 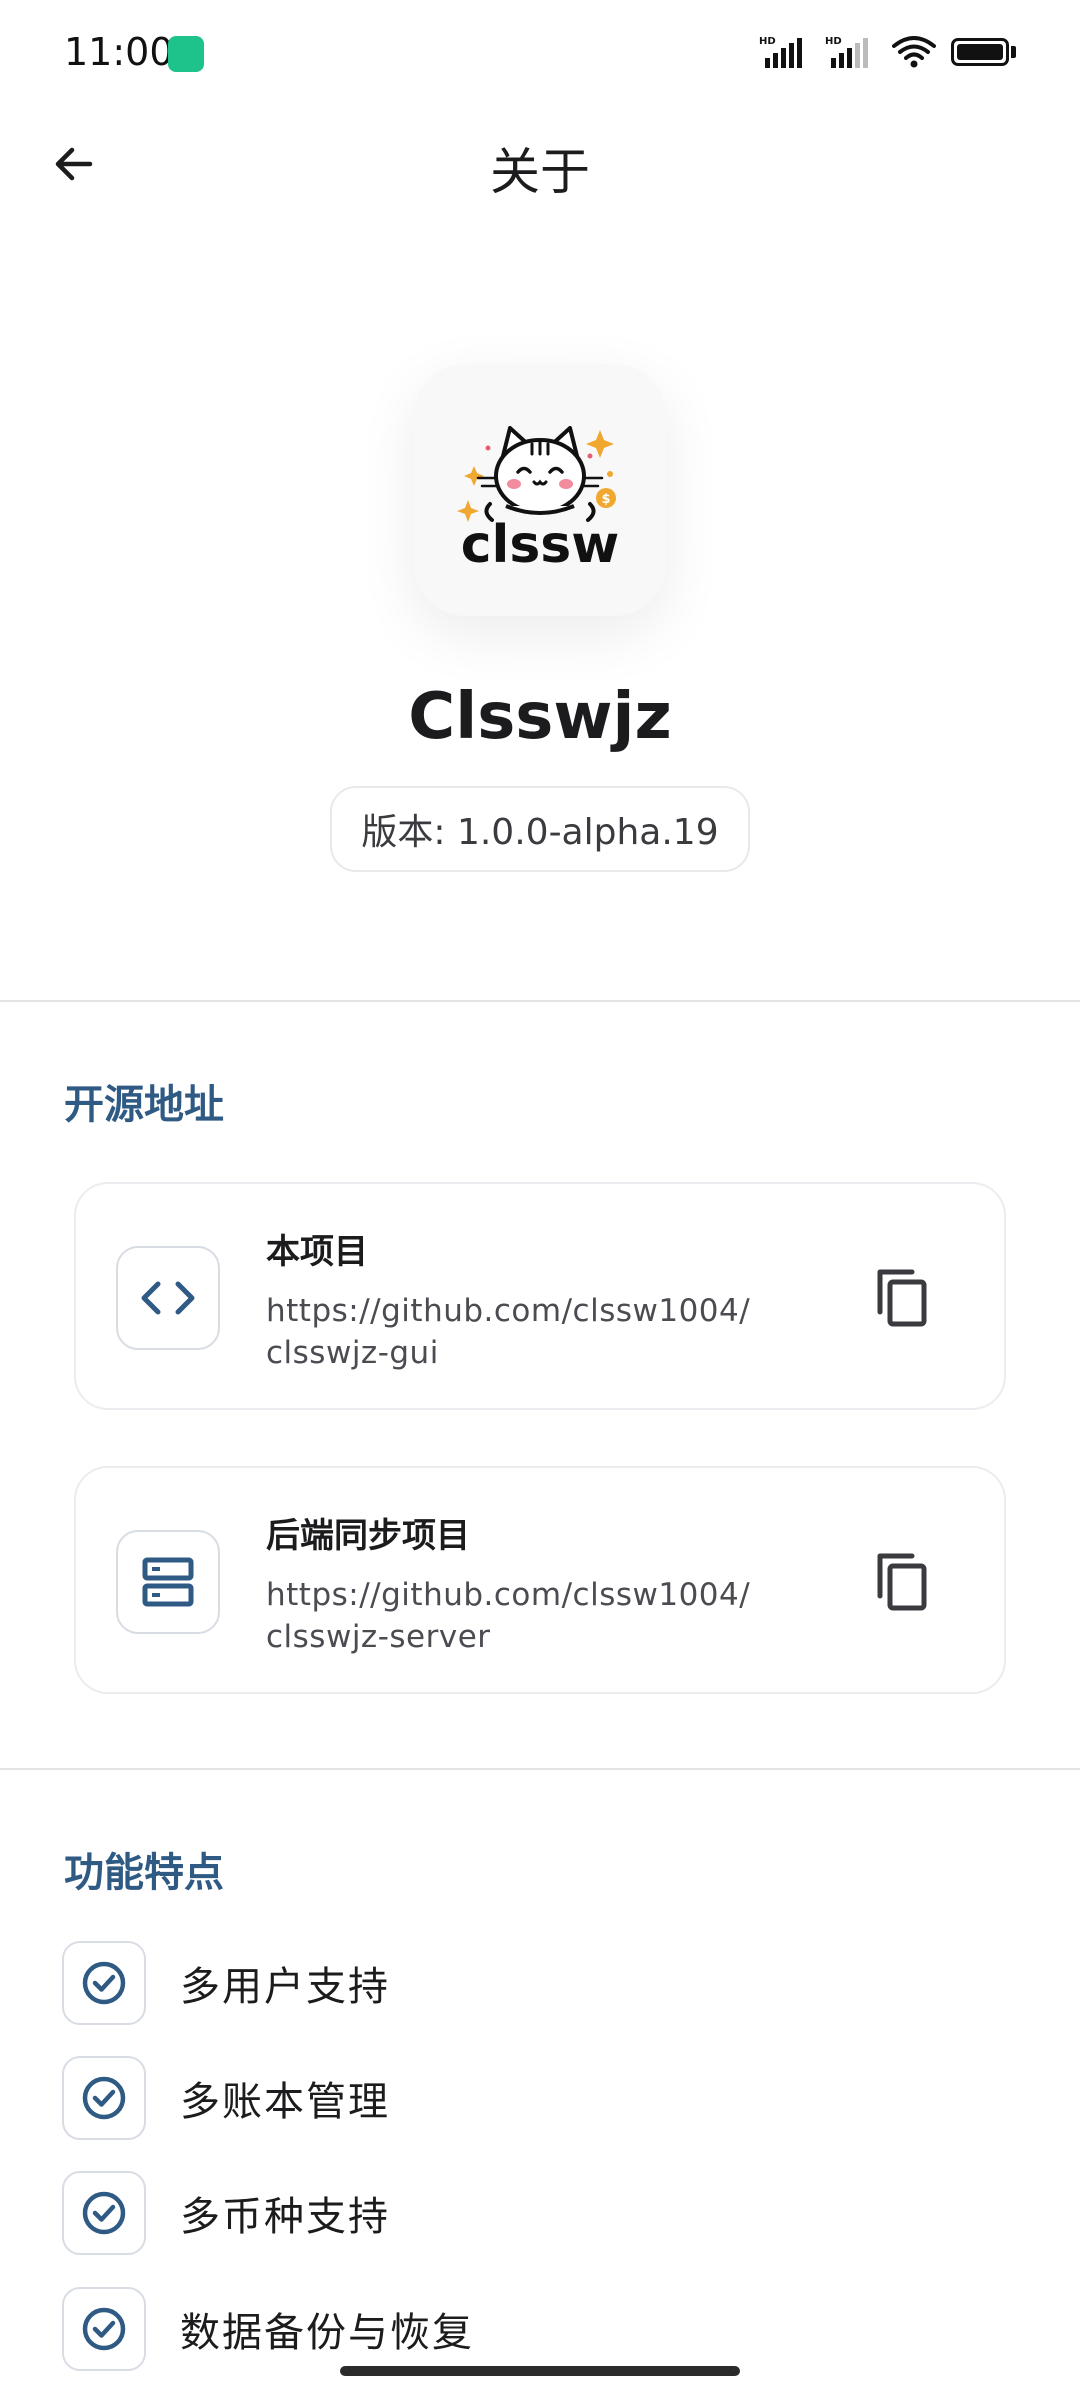 I want to click on status-indicators: HD HD, so click(x=887, y=52).